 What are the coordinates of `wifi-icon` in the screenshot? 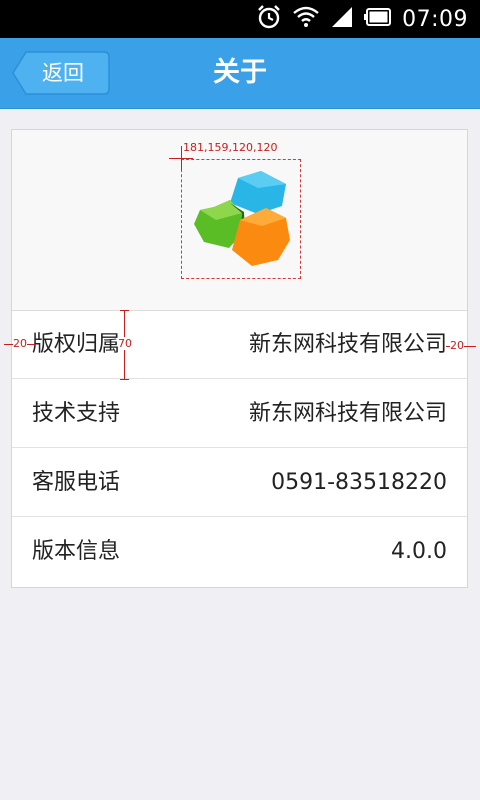 It's located at (306, 19).